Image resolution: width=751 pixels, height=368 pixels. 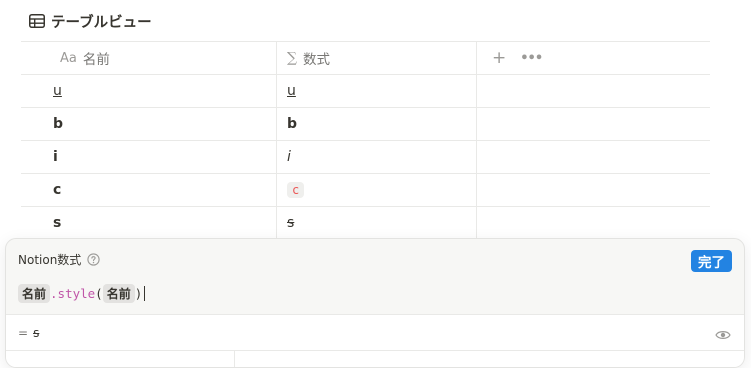 I want to click on view-title: テーブルビュー, so click(x=101, y=22).